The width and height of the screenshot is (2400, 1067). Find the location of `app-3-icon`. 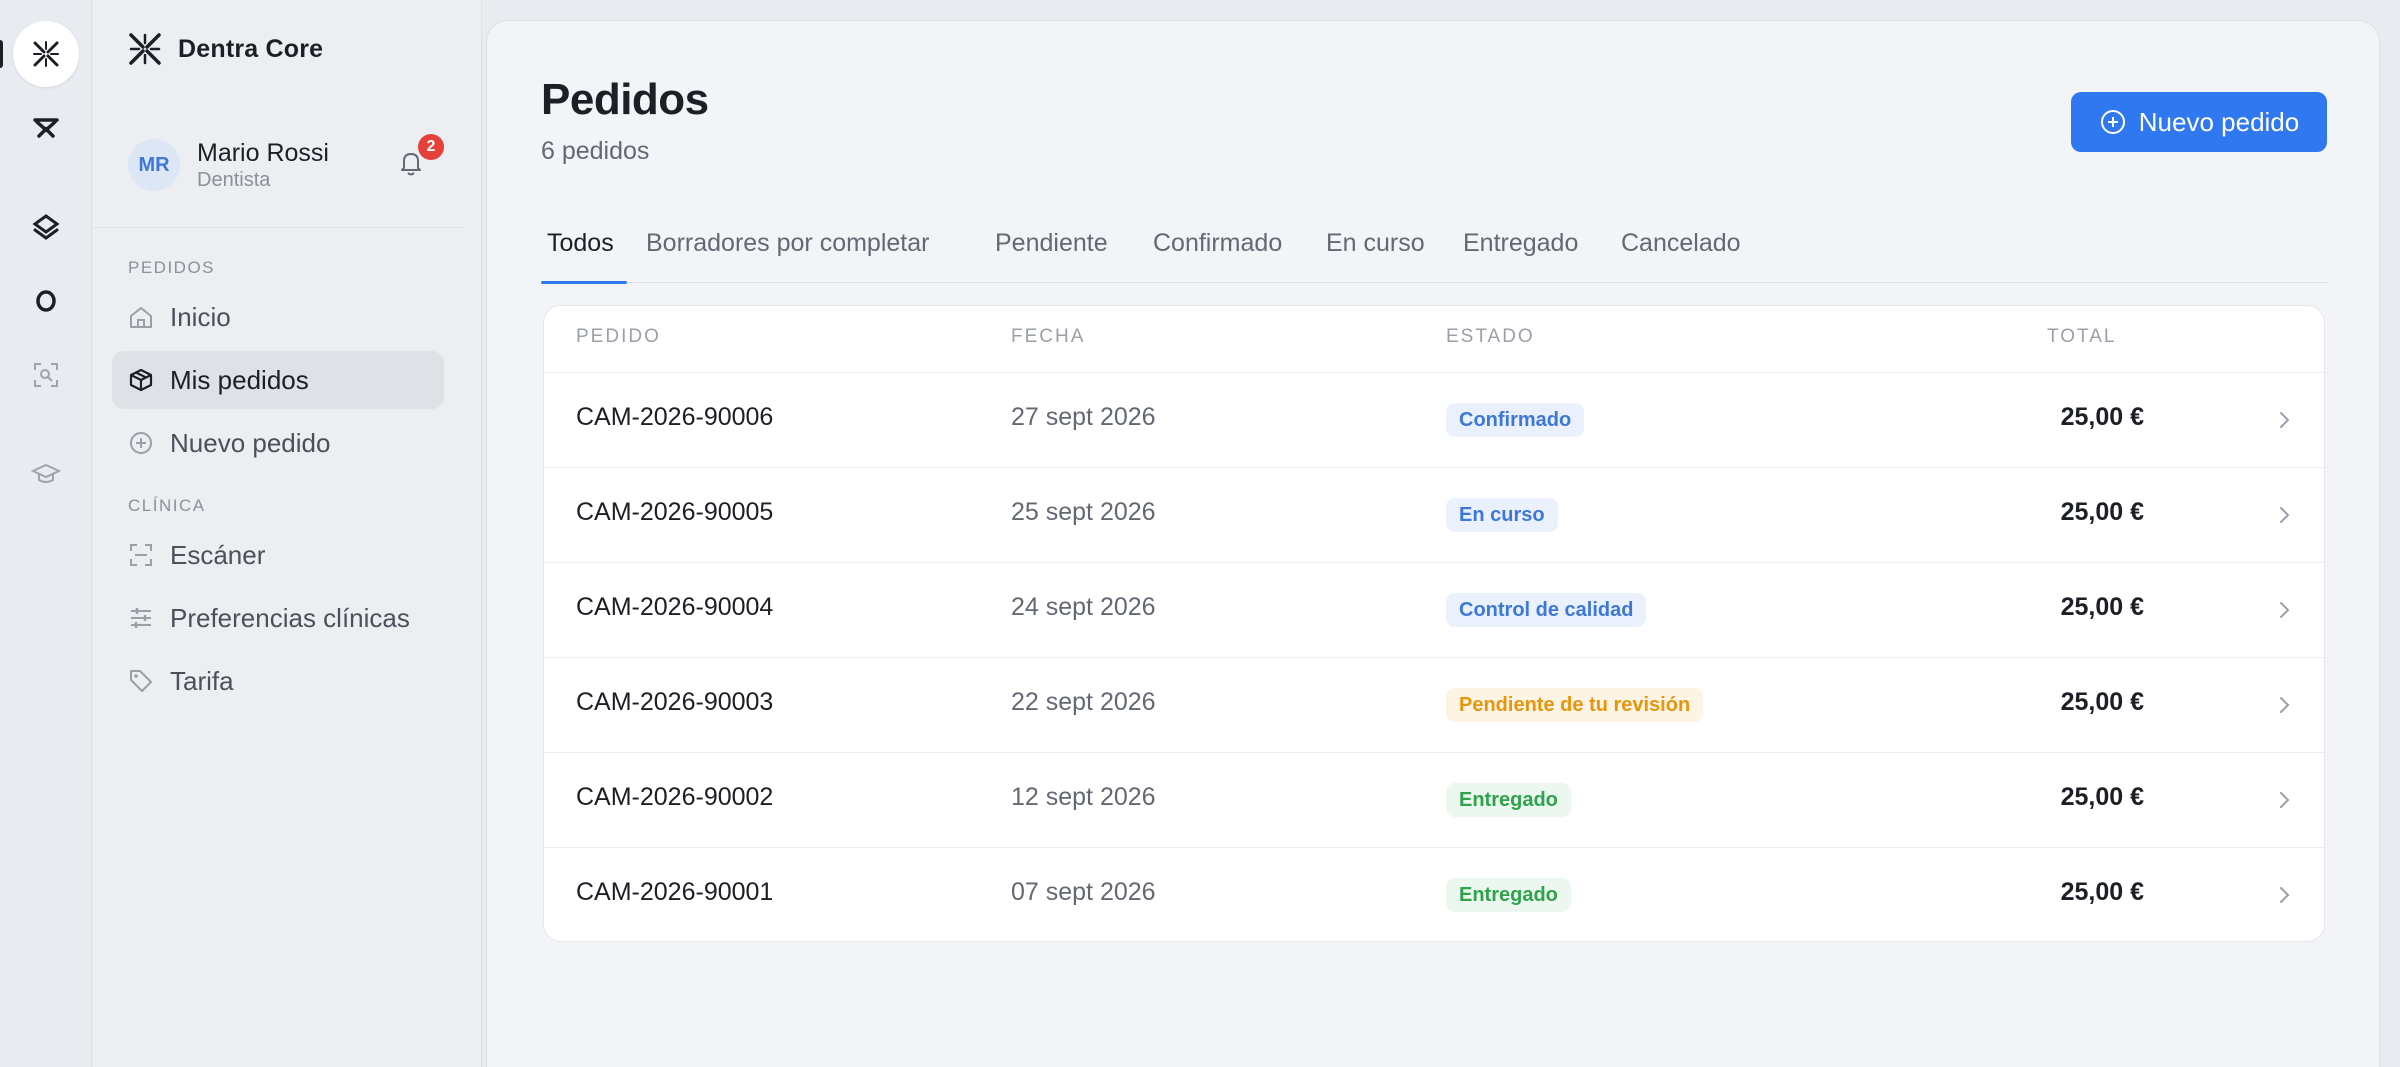

app-3-icon is located at coordinates (46, 227).